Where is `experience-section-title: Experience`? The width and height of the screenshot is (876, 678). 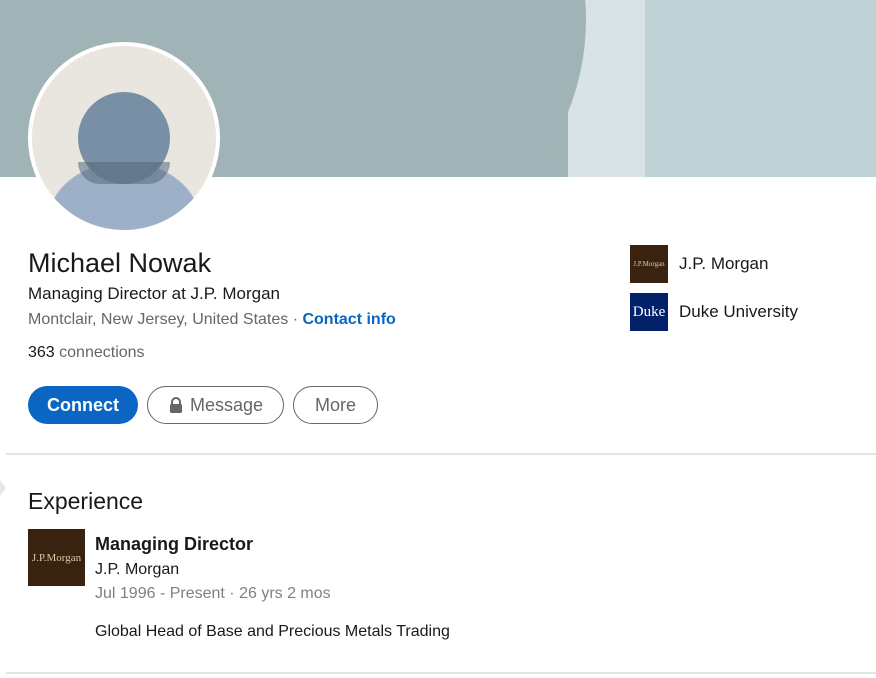 experience-section-title: Experience is located at coordinates (86, 501).